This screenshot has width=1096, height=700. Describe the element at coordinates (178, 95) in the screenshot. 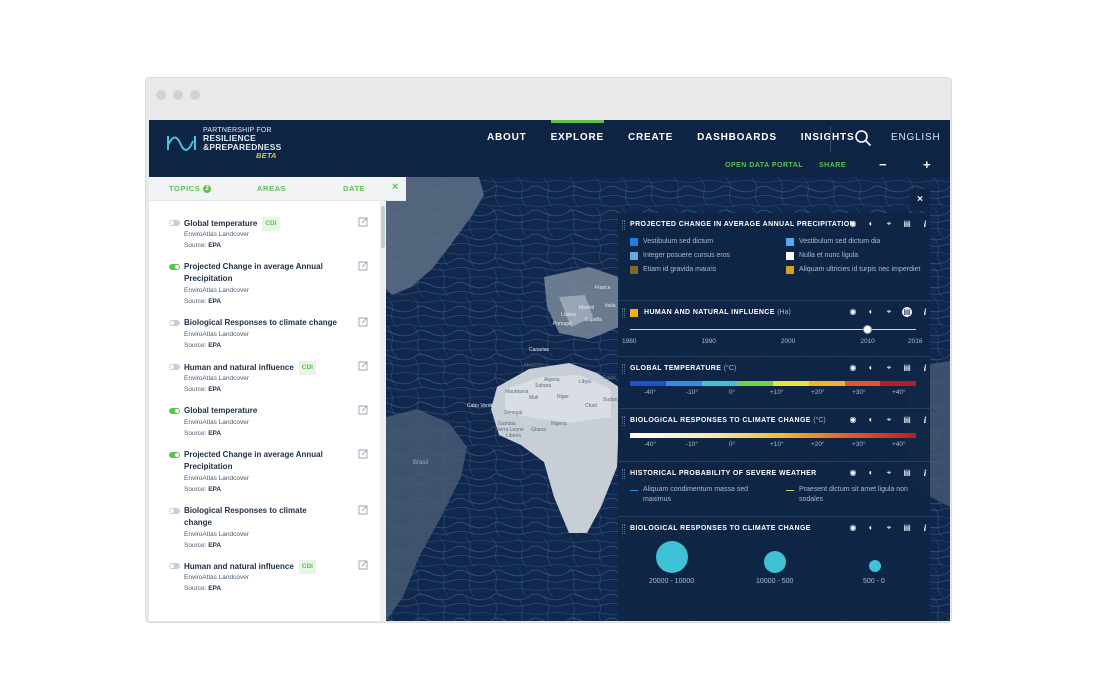

I see `window-minimize-dot` at that location.